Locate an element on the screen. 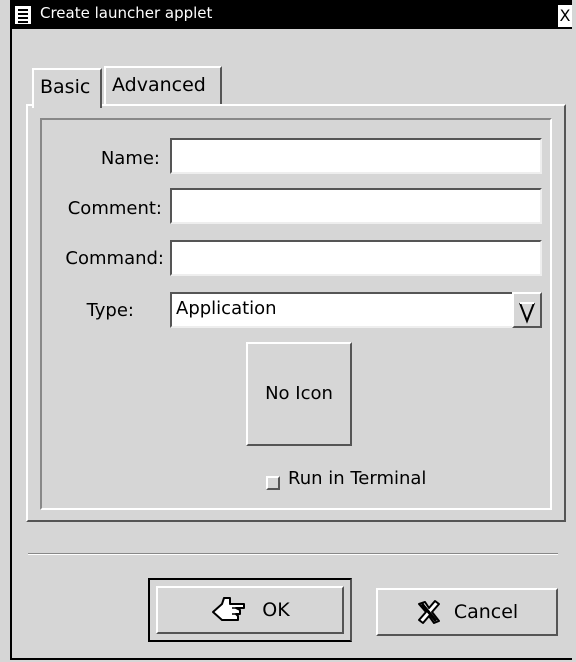  tab-basic: Basic is located at coordinates (67, 88).